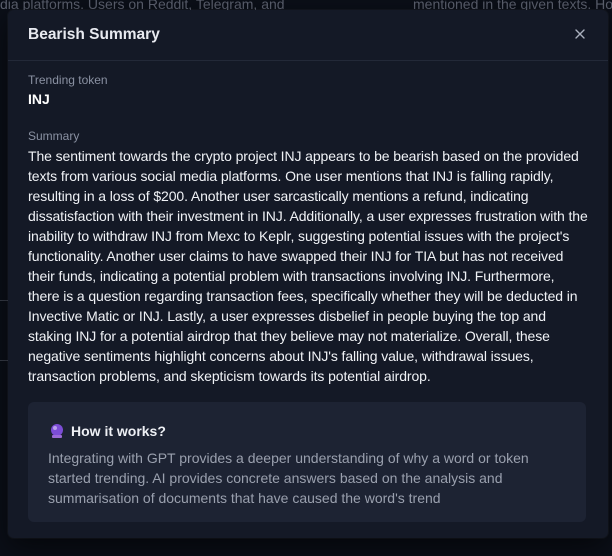 Image resolution: width=612 pixels, height=556 pixels. Describe the element at coordinates (39, 99) in the screenshot. I see `token-value: INJ` at that location.